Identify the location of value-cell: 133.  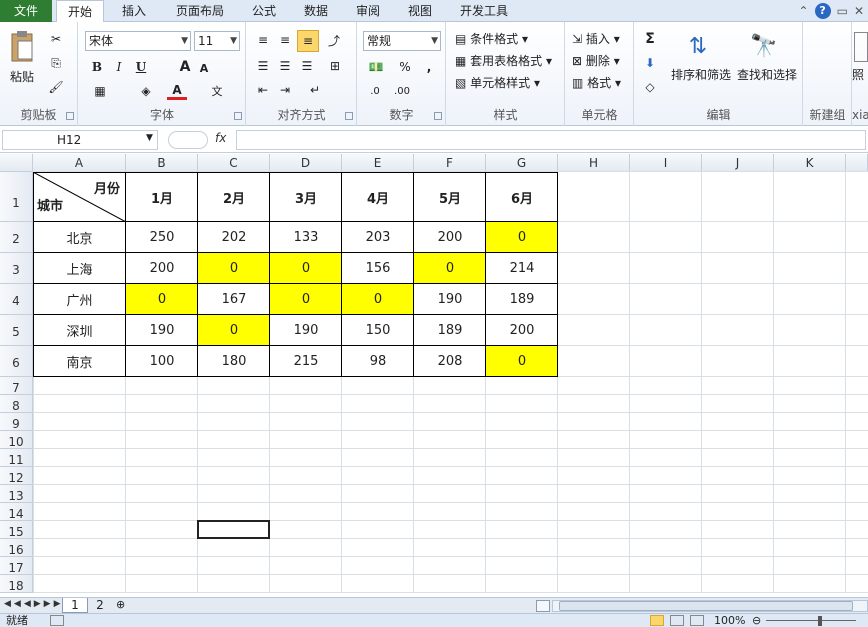
(306, 237).